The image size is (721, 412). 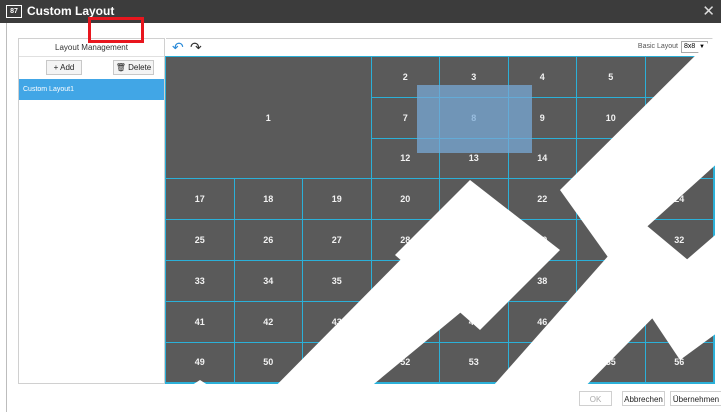 I want to click on grid-cell: 22, so click(x=542, y=200).